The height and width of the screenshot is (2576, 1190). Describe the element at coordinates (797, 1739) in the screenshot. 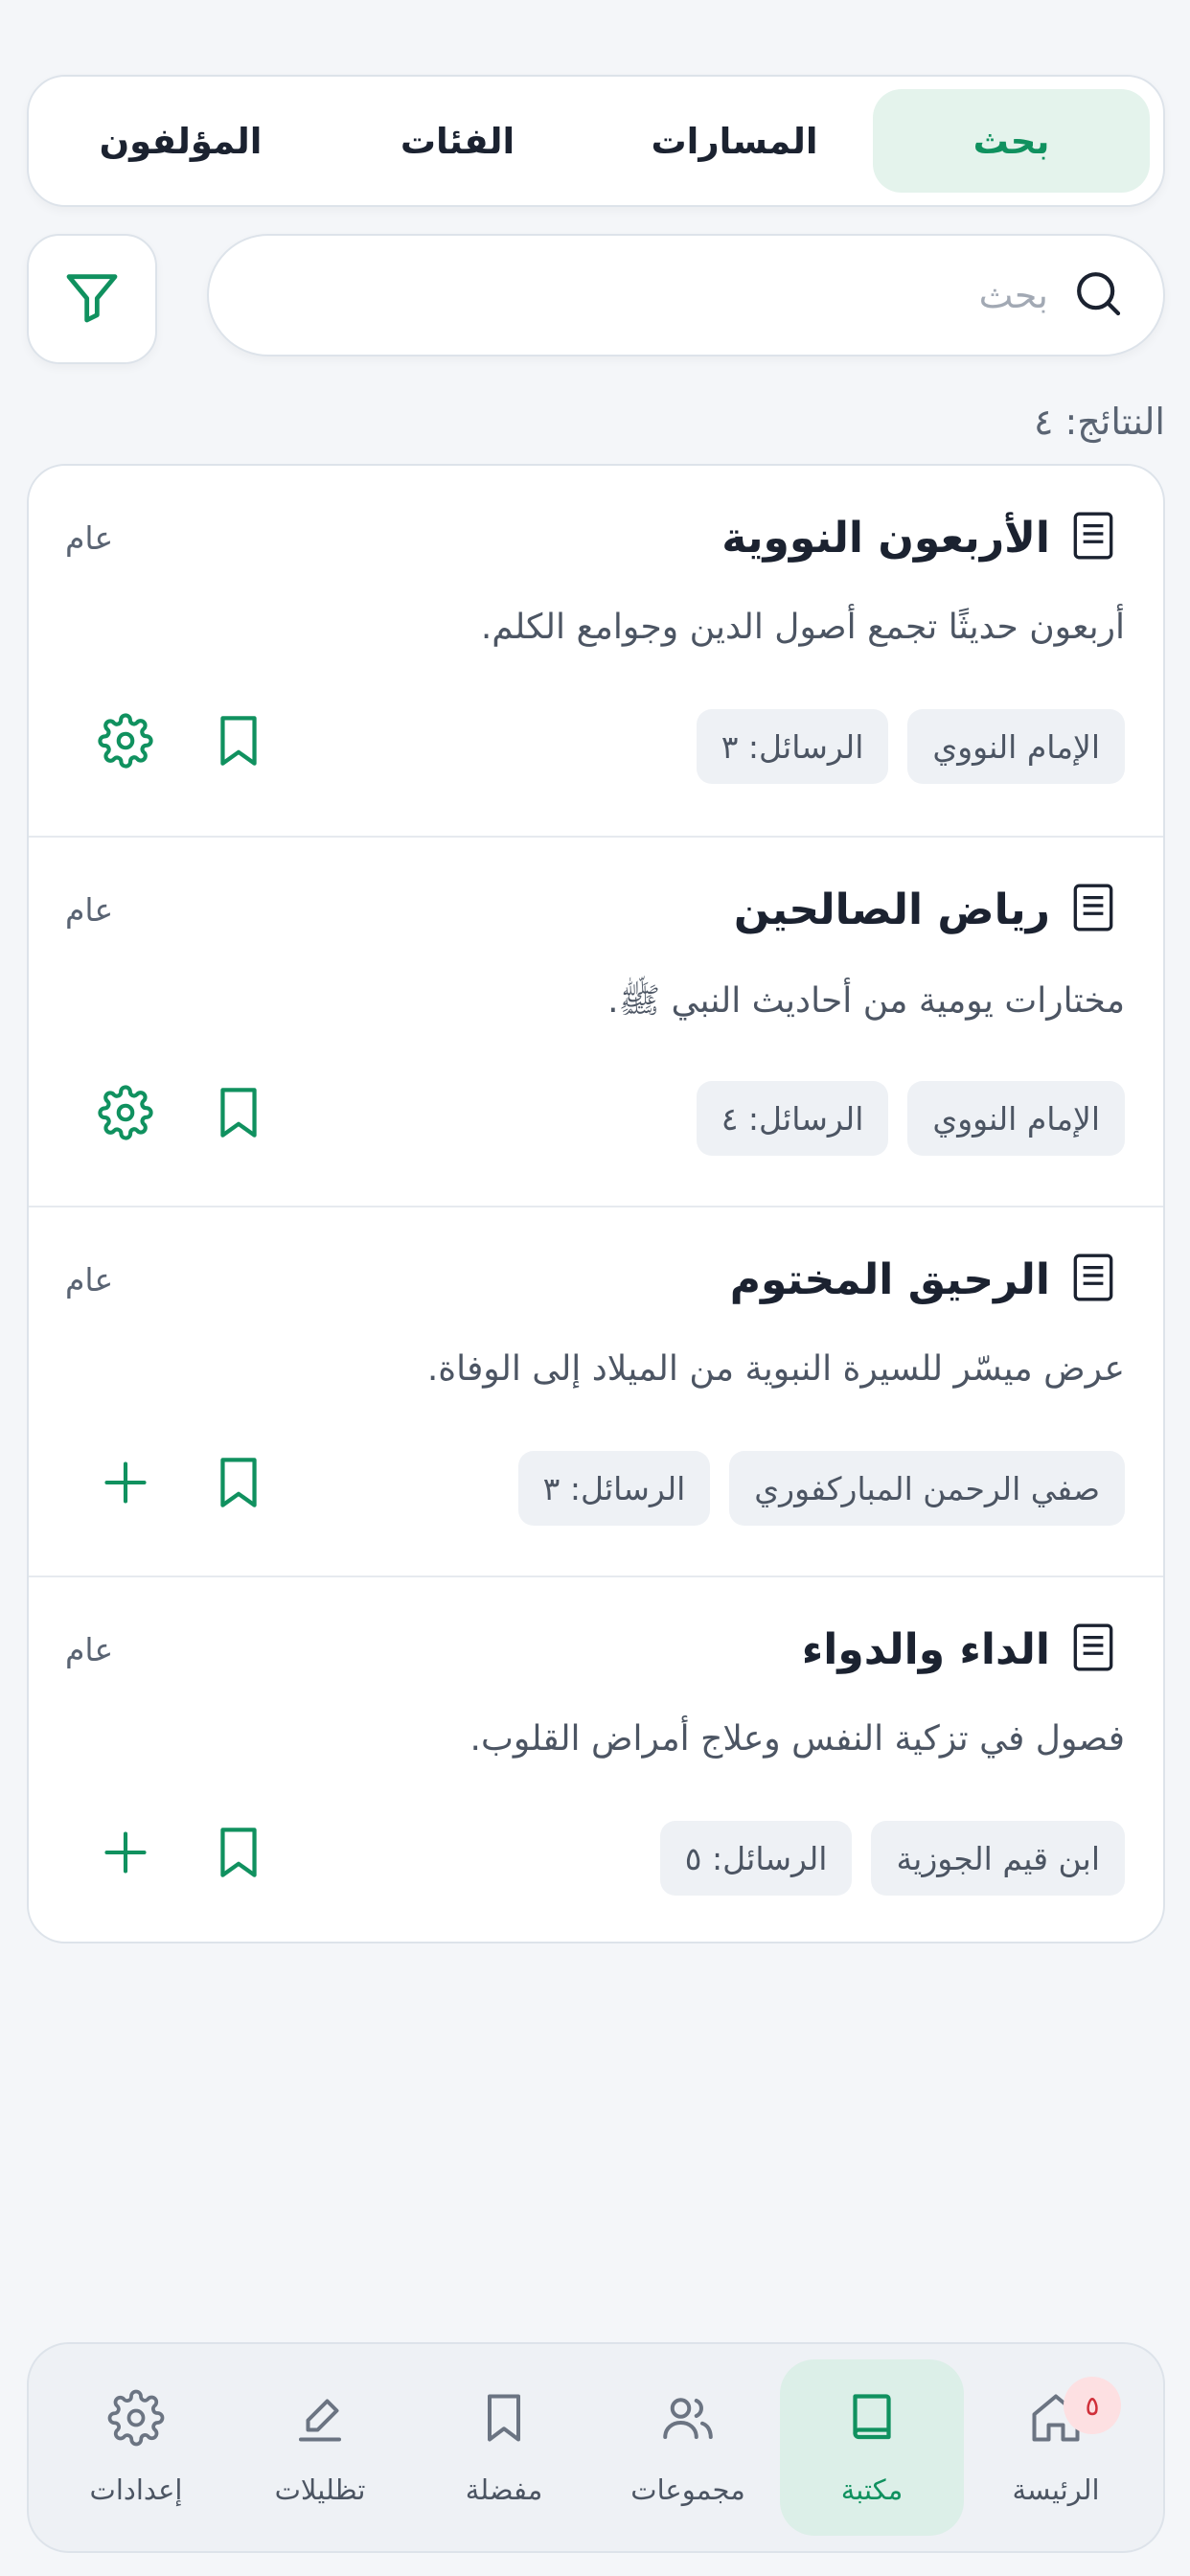

I see `item-description: فصول في تزكية النفس وعلاج أمراض القلوب.` at that location.